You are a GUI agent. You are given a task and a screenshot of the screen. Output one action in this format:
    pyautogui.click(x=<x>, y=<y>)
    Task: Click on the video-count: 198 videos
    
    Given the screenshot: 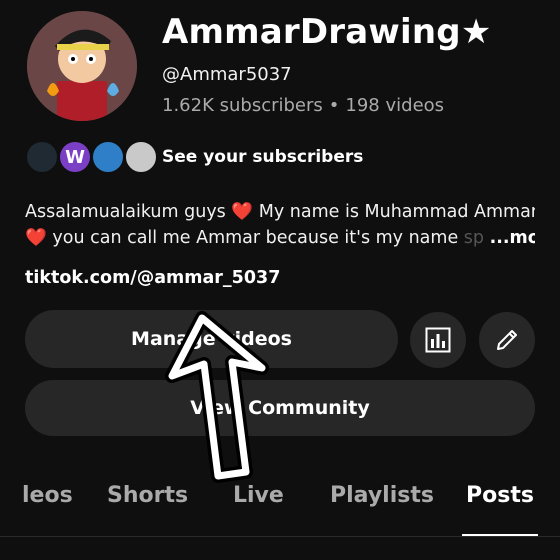 What is the action you would take?
    pyautogui.click(x=395, y=105)
    